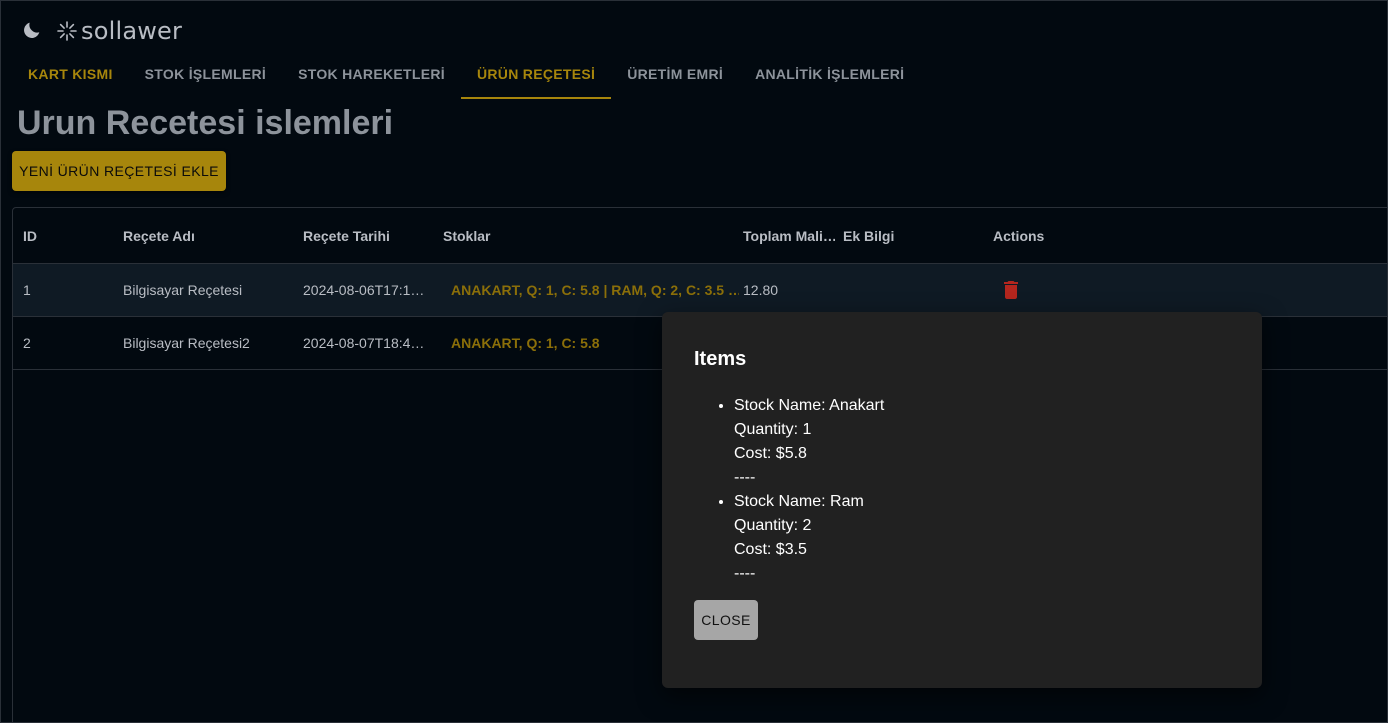 This screenshot has width=1388, height=723. What do you see at coordinates (205, 123) in the screenshot?
I see `page-title: Urun Recetesi islemleri` at bounding box center [205, 123].